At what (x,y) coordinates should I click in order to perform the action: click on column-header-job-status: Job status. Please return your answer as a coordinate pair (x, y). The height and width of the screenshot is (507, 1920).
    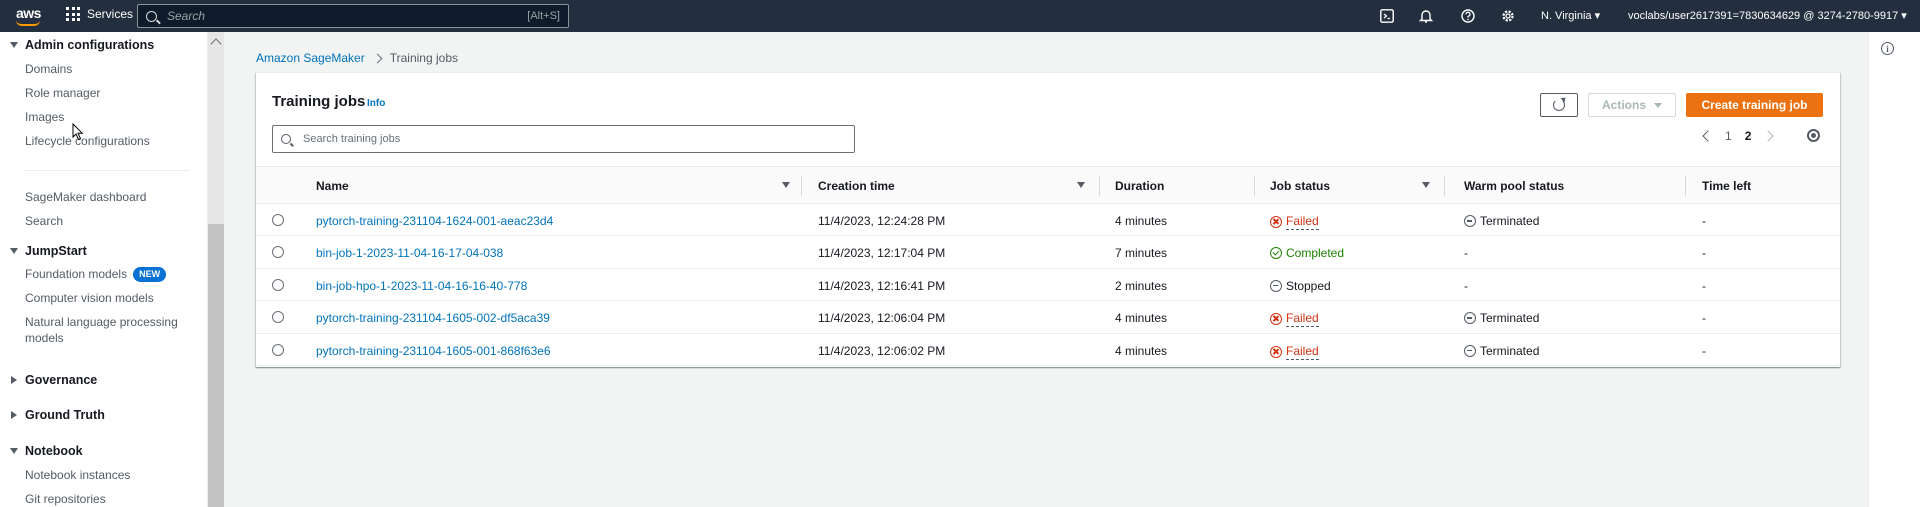
    Looking at the image, I should click on (1300, 186).